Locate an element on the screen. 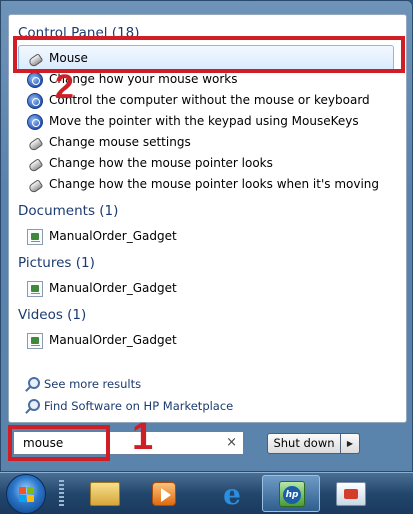 This screenshot has height=514, width=413. hp-logo-icon: hp is located at coordinates (292, 494).